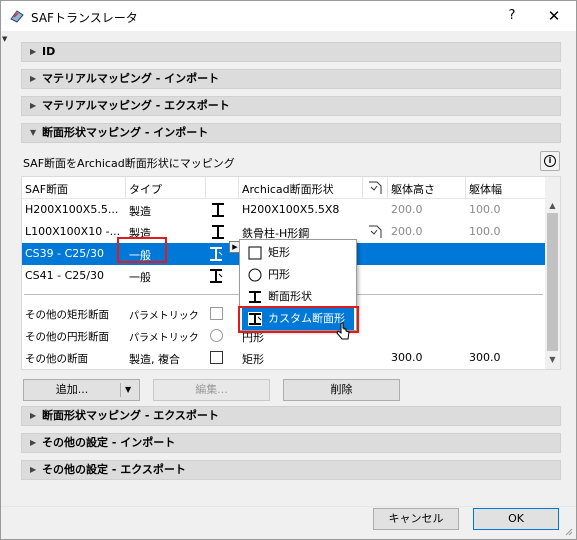 The image size is (577, 540). What do you see at coordinates (130, 415) in the screenshot?
I see `section-label: 断面形状マッピング - エクスポート` at bounding box center [130, 415].